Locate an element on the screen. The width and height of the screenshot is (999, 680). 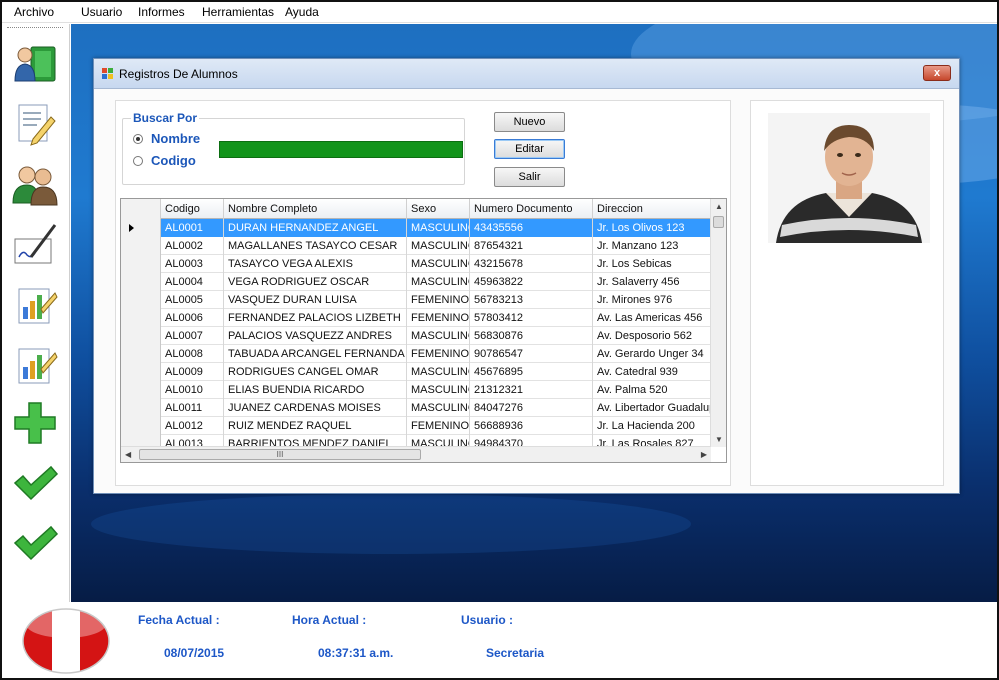
vertical-scroll-thumb is located at coordinates (718, 222).